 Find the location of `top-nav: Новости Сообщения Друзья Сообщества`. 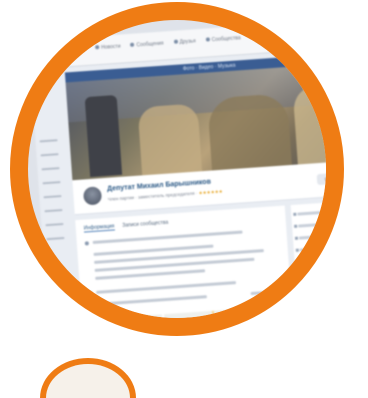

top-nav: Новости Сообщения Друзья Сообщества is located at coordinates (168, 43).